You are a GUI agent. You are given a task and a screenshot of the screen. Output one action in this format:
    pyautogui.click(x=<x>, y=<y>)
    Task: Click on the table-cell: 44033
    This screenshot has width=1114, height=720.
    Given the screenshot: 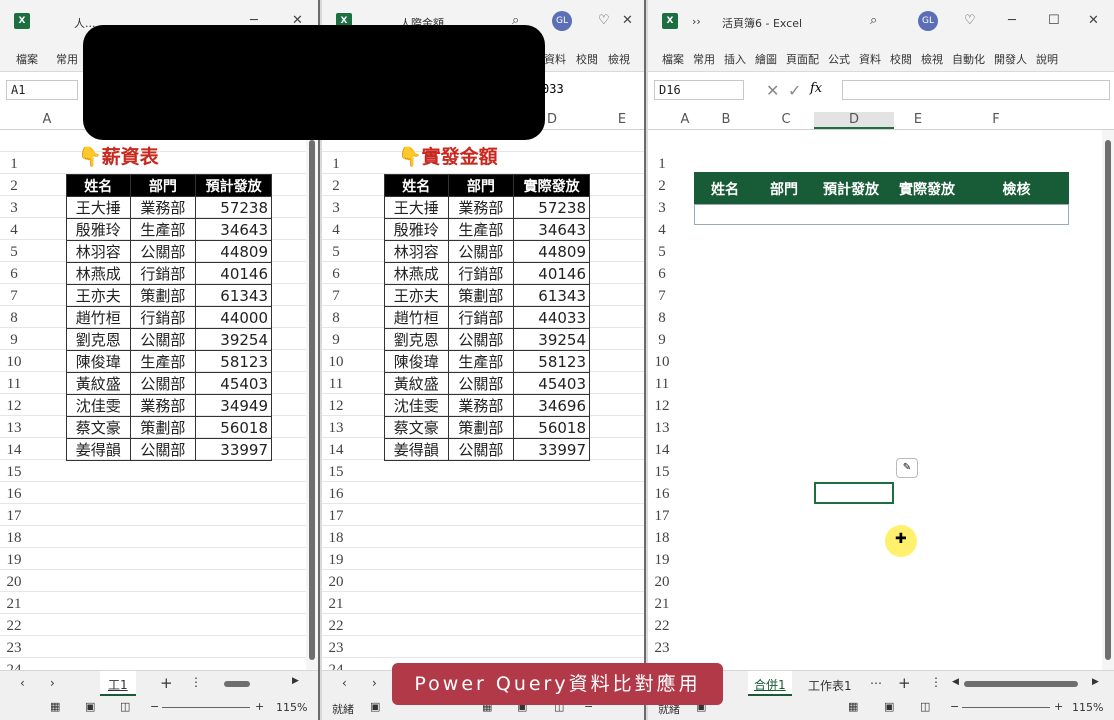 What is the action you would take?
    pyautogui.click(x=551, y=317)
    